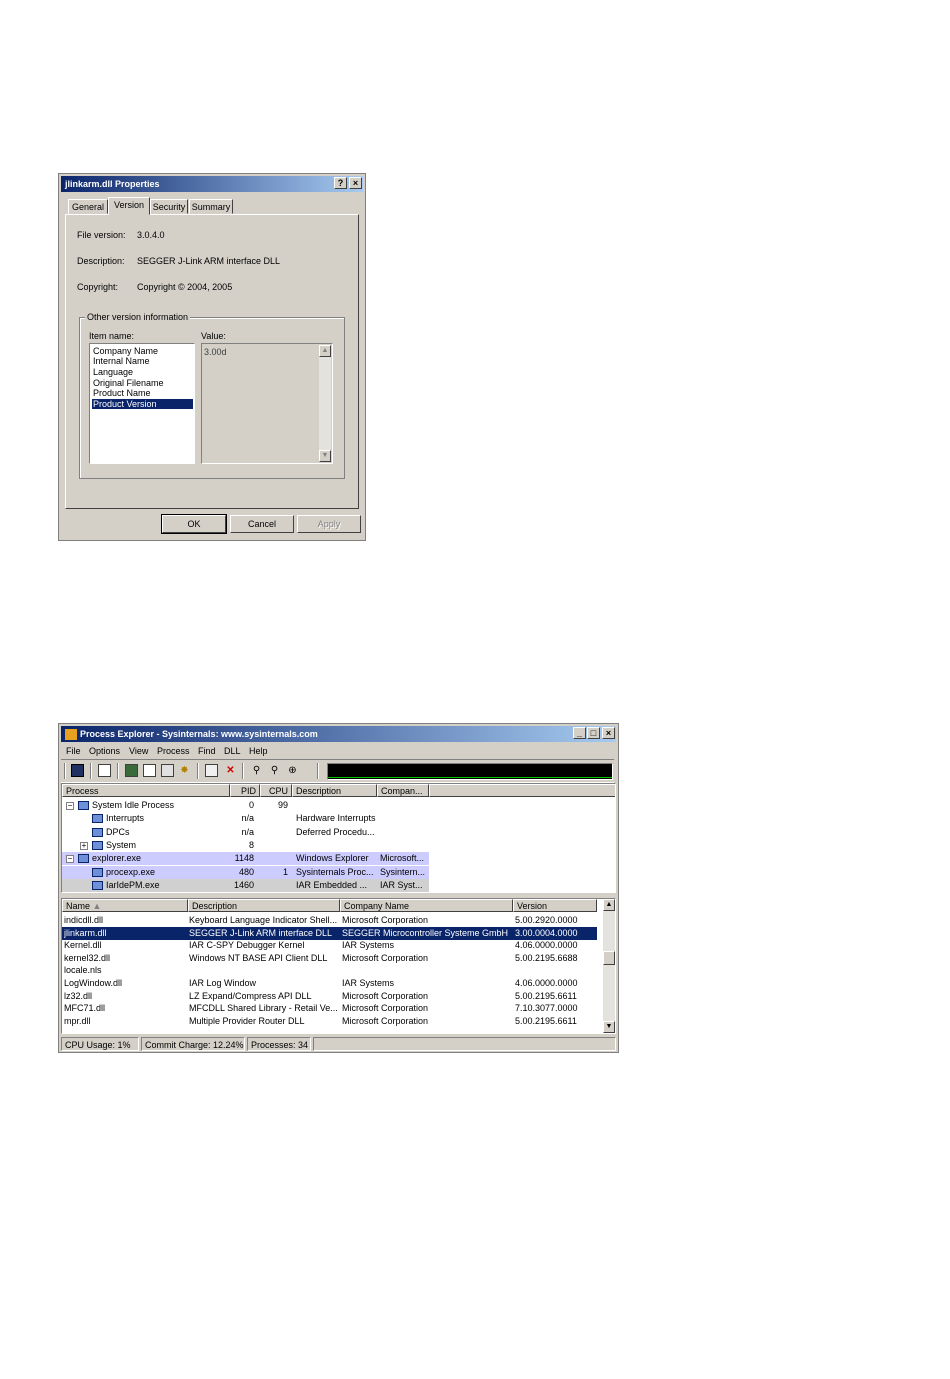 The width and height of the screenshot is (950, 1379). What do you see at coordinates (151, 235) in the screenshot?
I see `file-version-value: 3.0.4.0` at bounding box center [151, 235].